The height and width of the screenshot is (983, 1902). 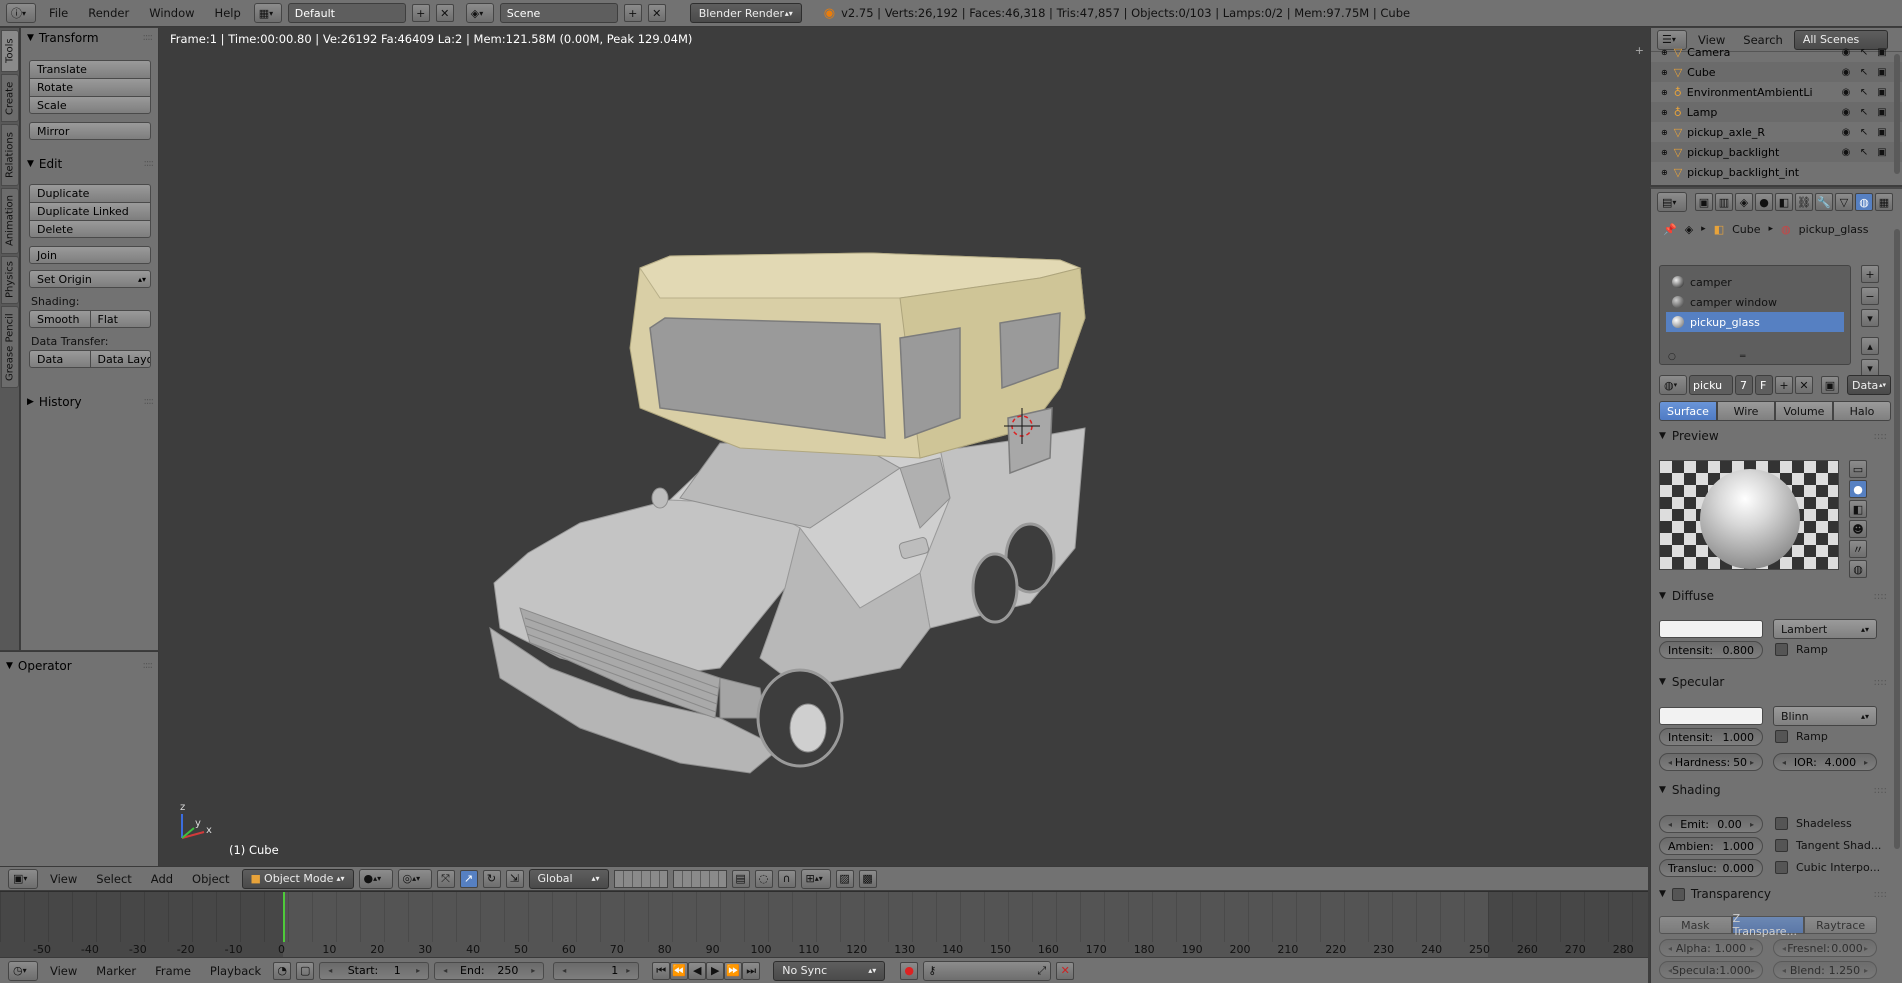 What do you see at coordinates (763, 878) in the screenshot?
I see `proportional-edit-button: ◌` at bounding box center [763, 878].